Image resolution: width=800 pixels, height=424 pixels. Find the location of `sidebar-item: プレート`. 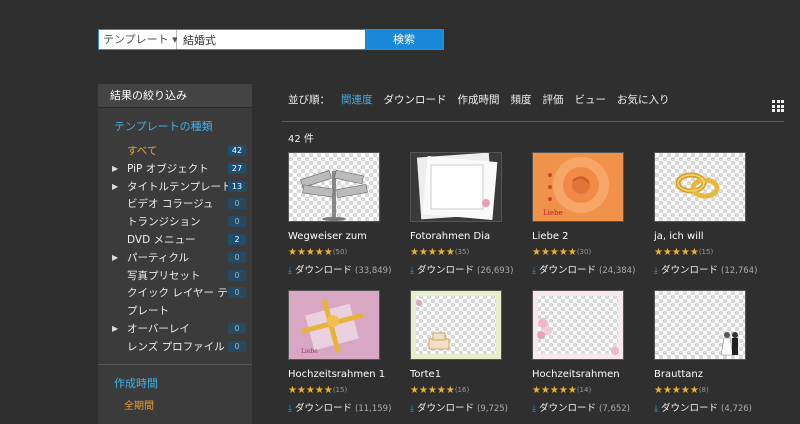

sidebar-item: プレート is located at coordinates (175, 311).